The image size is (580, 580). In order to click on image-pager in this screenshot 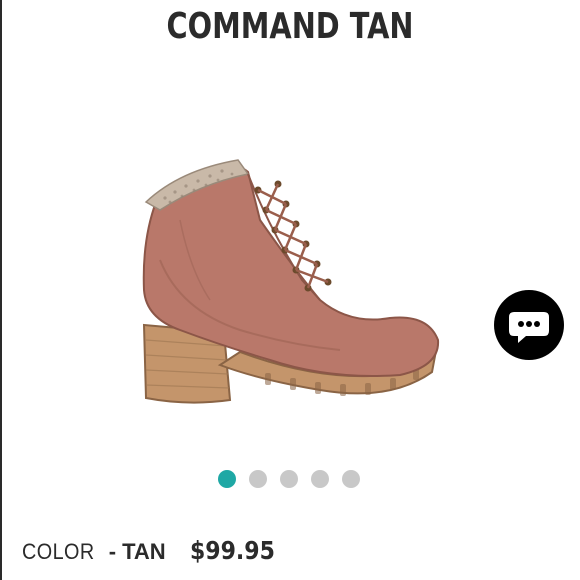, I will do `click(289, 479)`.